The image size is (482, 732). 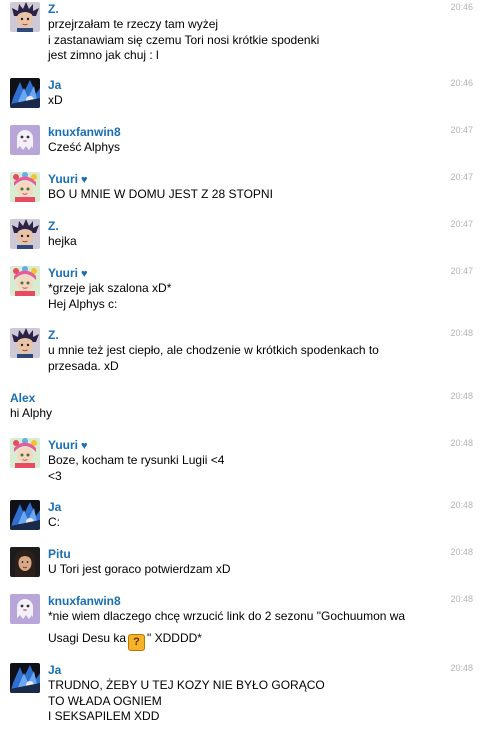 I want to click on message-body: *grzeje jak szalona xD* Hej Alphys c:, so click(x=245, y=296).